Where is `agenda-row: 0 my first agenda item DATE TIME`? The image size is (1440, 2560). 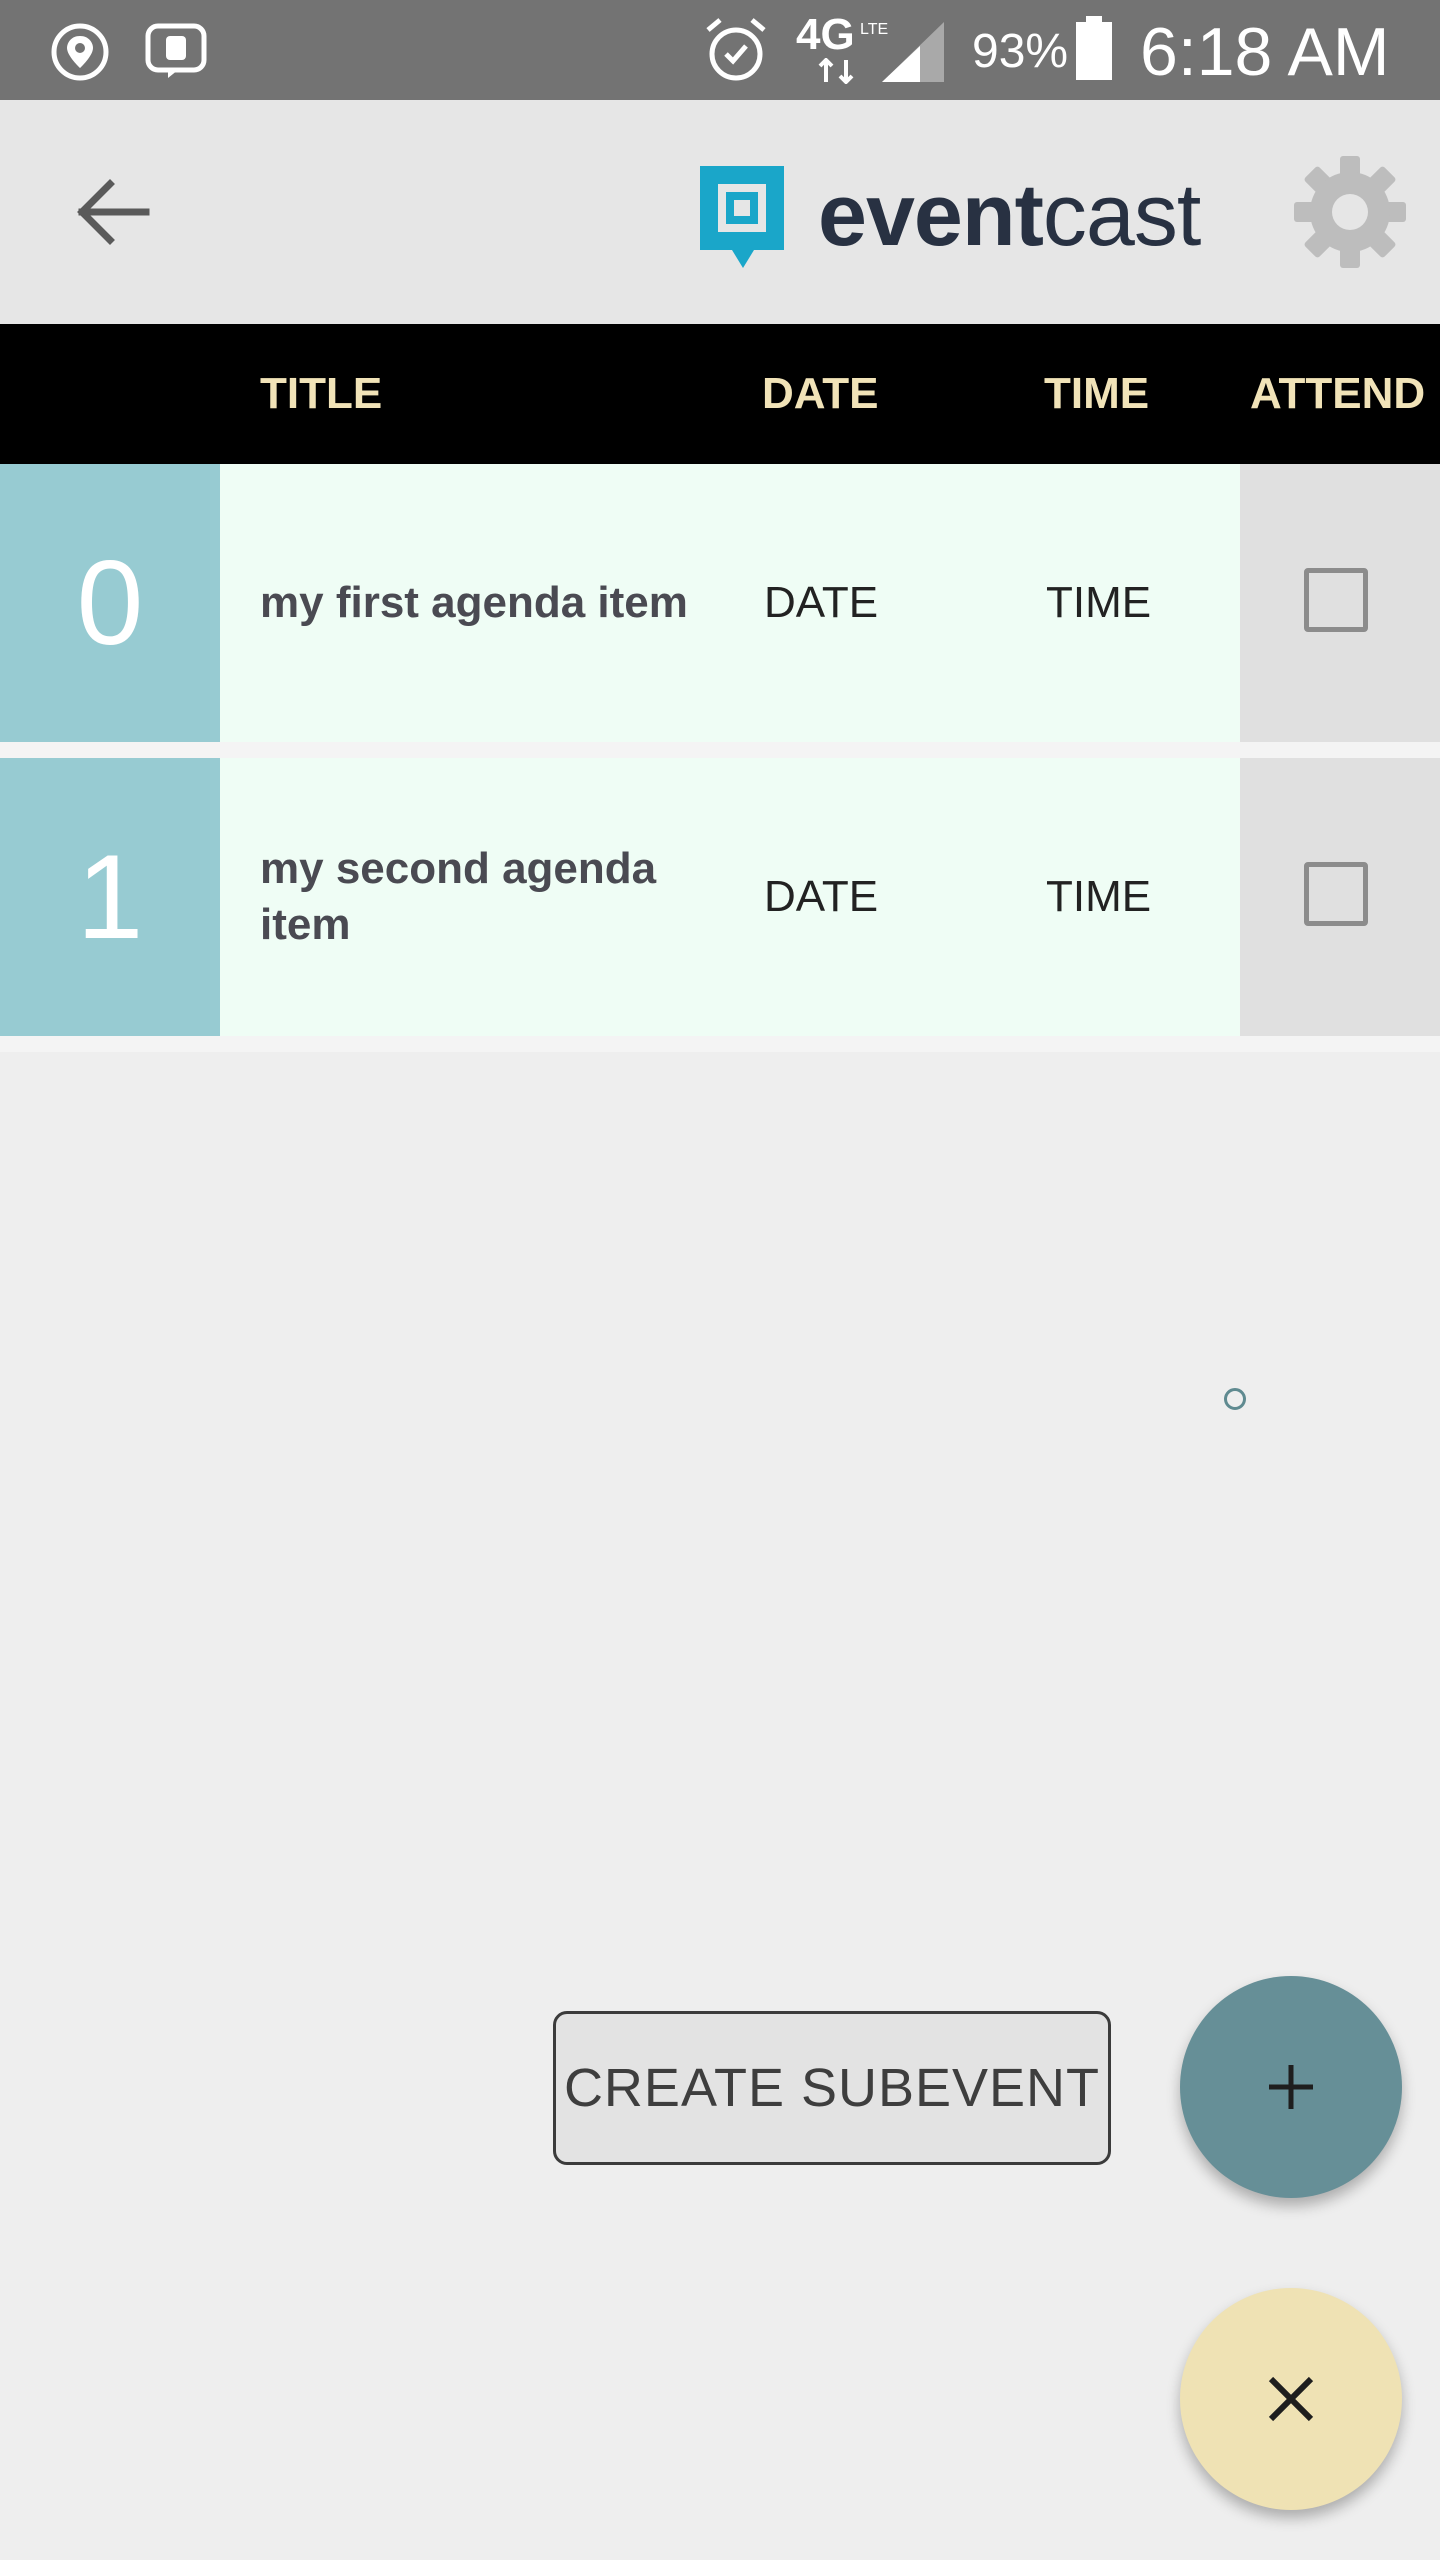 agenda-row: 0 my first agenda item DATE TIME is located at coordinates (720, 603).